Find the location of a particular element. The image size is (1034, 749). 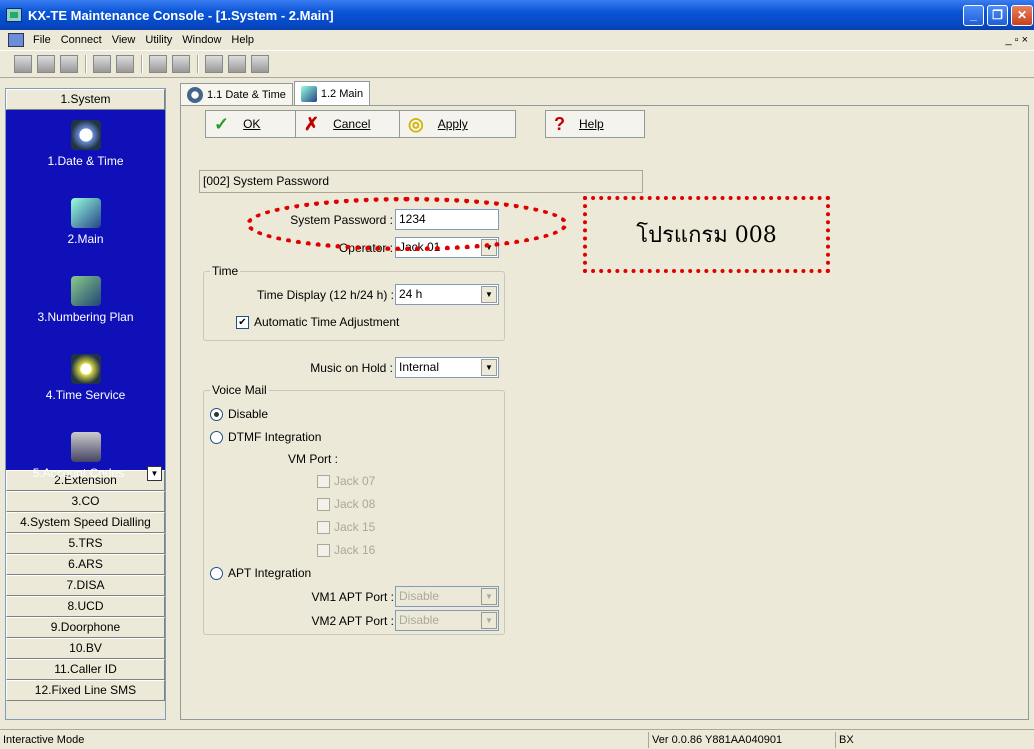

sidebar-header-ars: 6.ARS is located at coordinates (85, 564).